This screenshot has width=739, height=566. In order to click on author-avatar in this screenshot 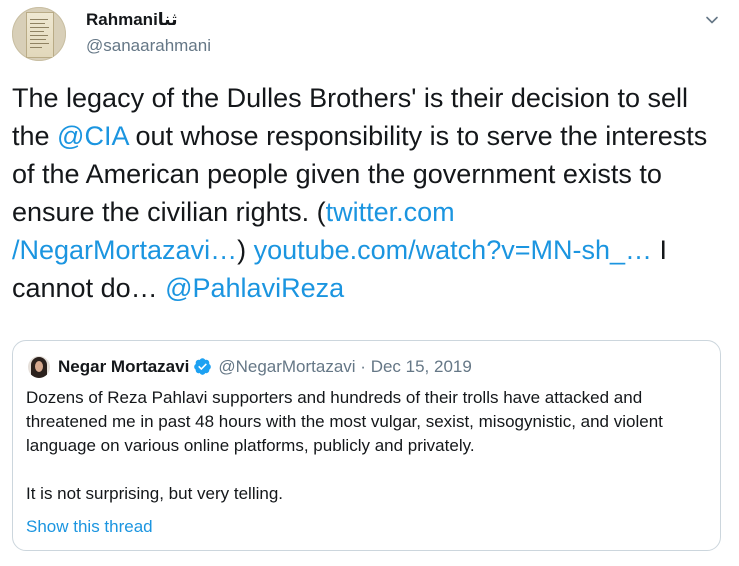, I will do `click(39, 34)`.